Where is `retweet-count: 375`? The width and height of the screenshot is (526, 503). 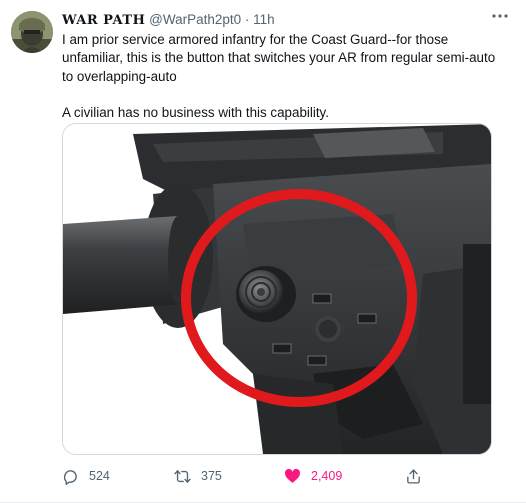
retweet-count: 375 is located at coordinates (211, 476).